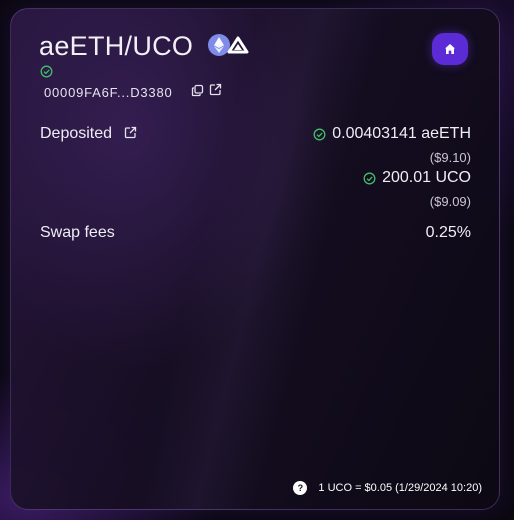 This screenshot has height=520, width=514. Describe the element at coordinates (130, 132) in the screenshot. I see `deposited-external-link-icon` at that location.